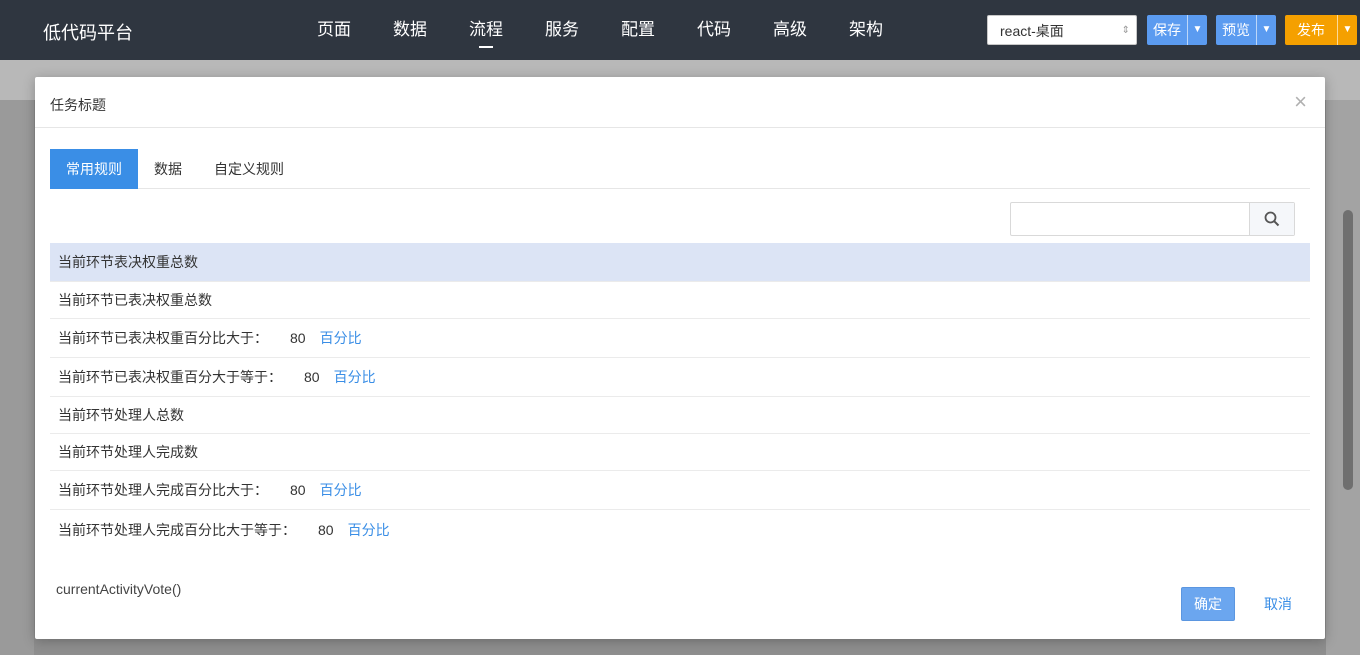 The width and height of the screenshot is (1360, 655). What do you see at coordinates (486, 30) in the screenshot?
I see `nav-item-process: 流程` at bounding box center [486, 30].